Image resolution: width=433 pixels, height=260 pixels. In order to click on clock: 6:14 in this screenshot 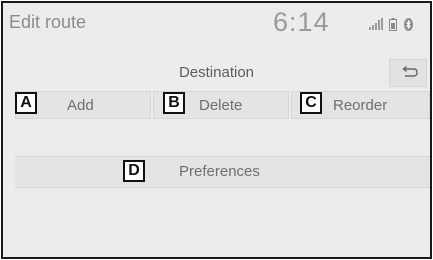, I will do `click(301, 22)`.